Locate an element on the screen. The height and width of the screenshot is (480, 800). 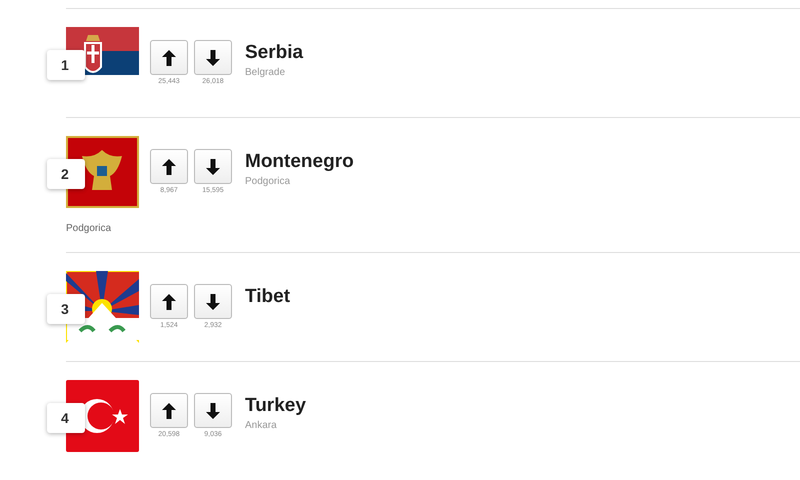
rank-badge: 2 is located at coordinates (66, 174).